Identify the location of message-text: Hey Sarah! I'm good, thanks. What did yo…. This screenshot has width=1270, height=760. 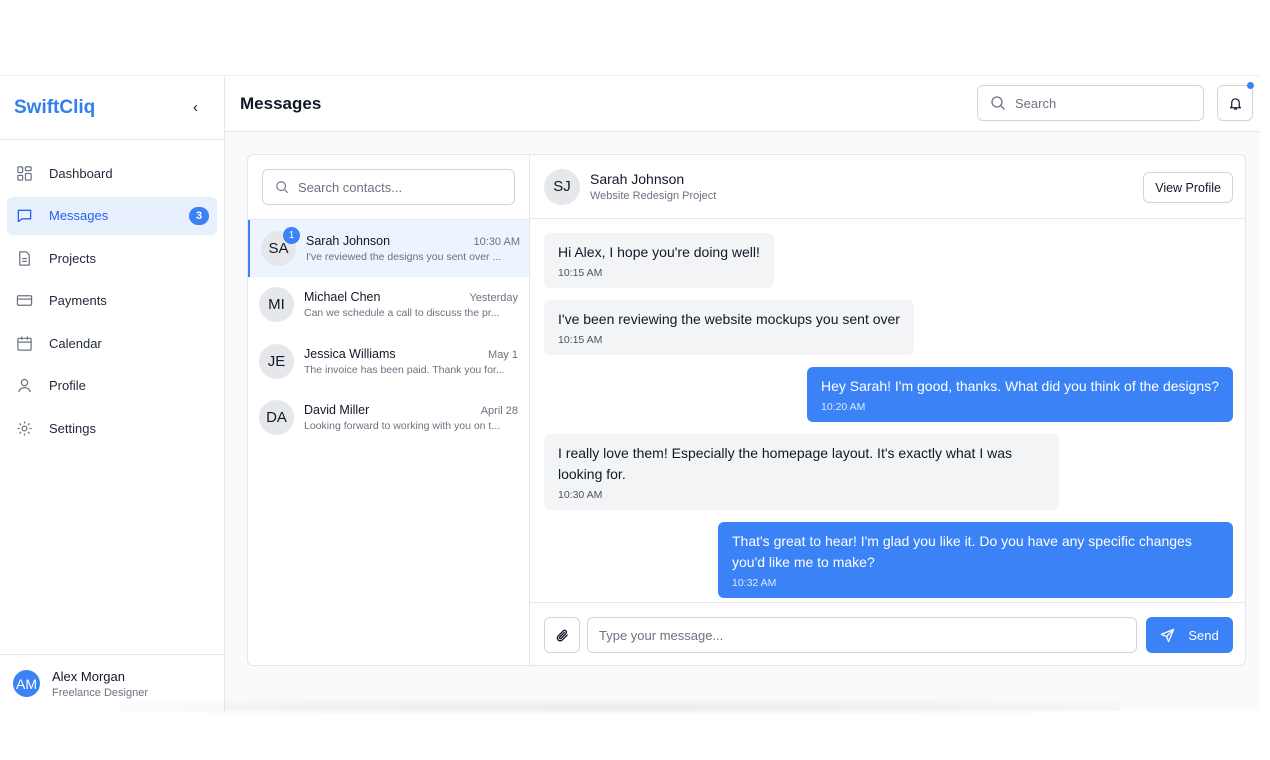
(1019, 386).